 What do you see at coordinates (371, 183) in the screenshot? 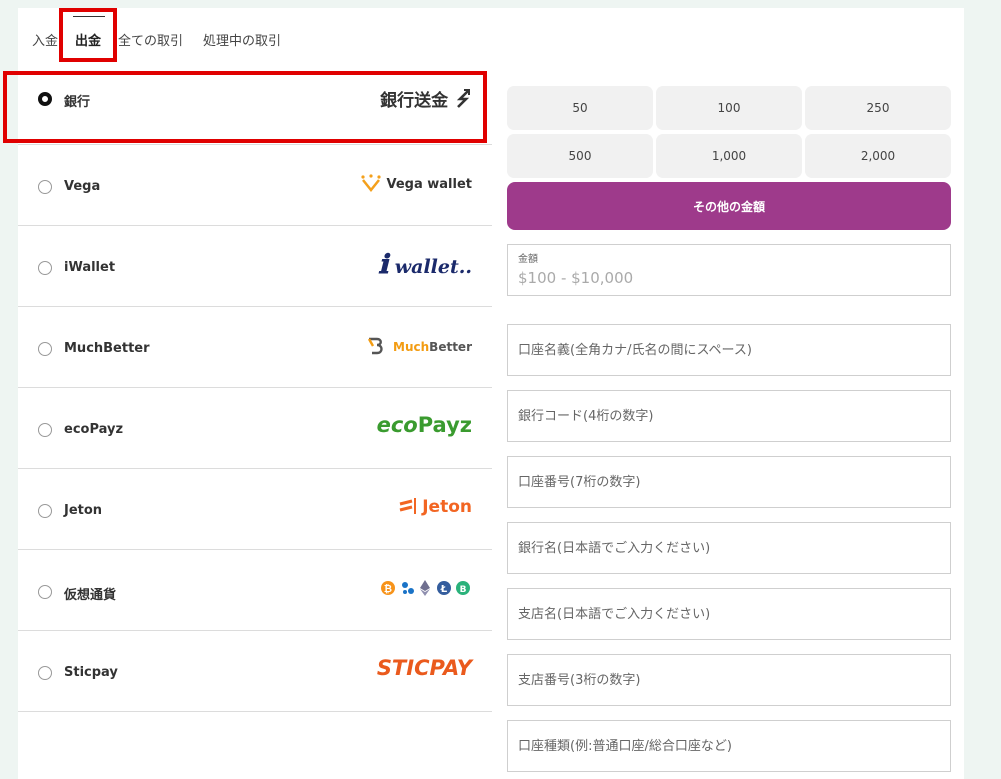
I see `vega-v-icon` at bounding box center [371, 183].